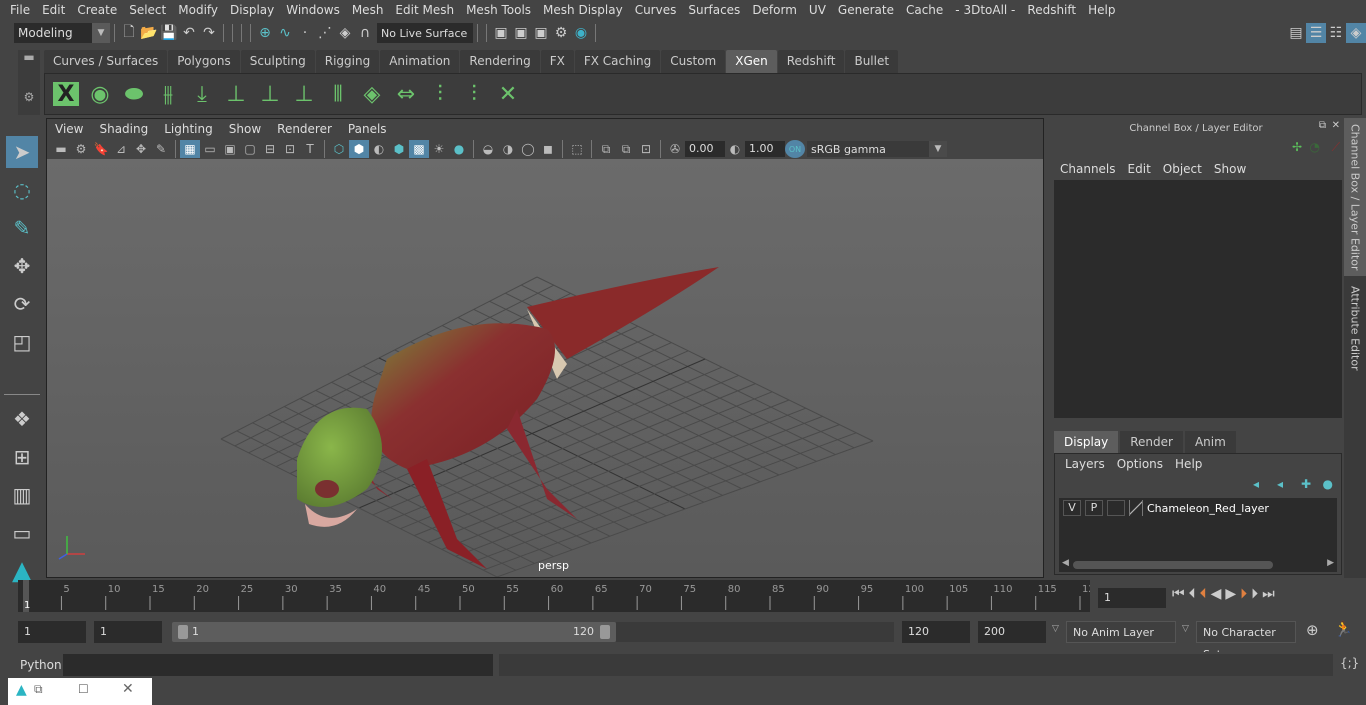  I want to click on channel-menu-object: Object, so click(1182, 169).